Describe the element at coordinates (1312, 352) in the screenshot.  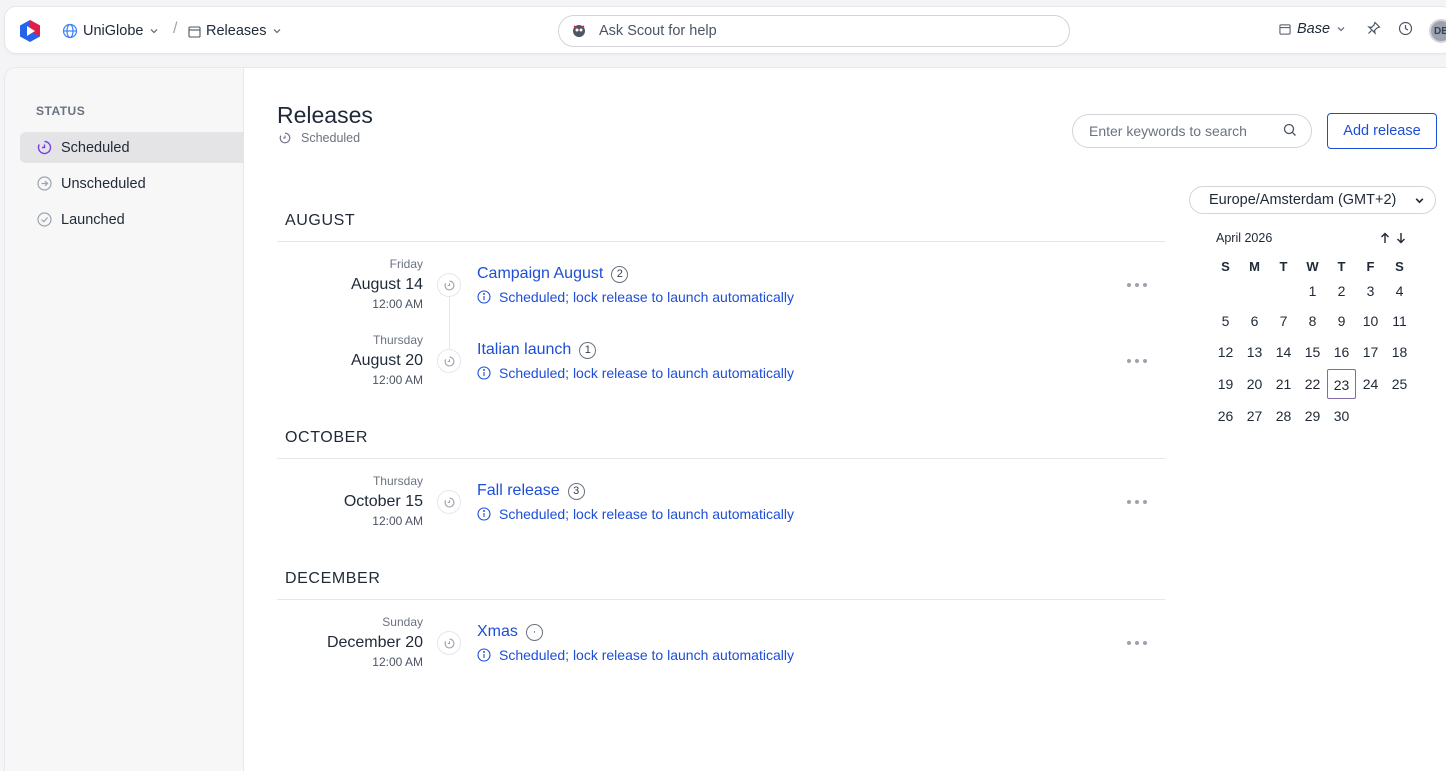
I see `calendar-day: 15` at that location.